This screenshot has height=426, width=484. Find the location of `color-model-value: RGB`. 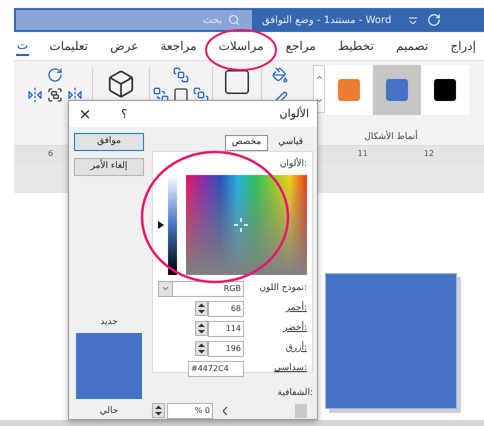

color-model-value: RGB is located at coordinates (233, 288).